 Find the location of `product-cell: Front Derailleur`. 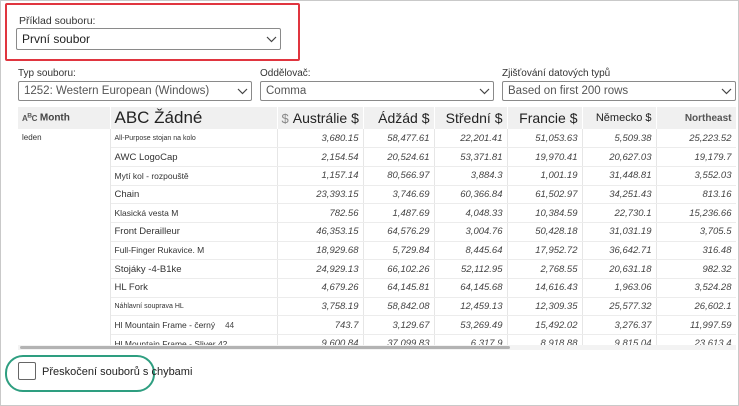

product-cell: Front Derailleur is located at coordinates (194, 232).